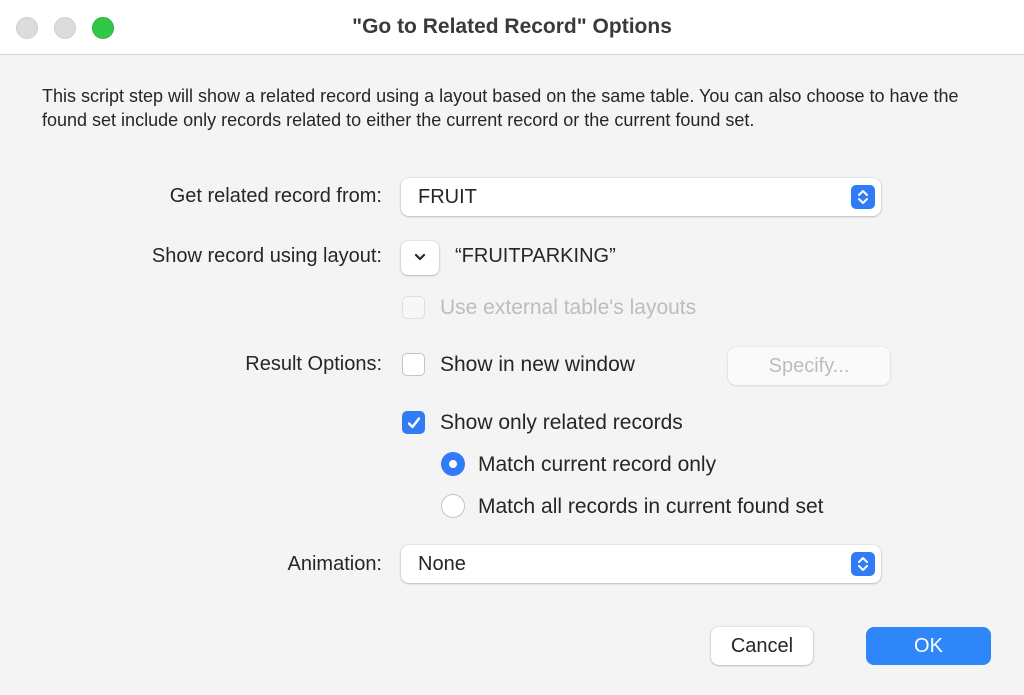 The width and height of the screenshot is (1024, 695). I want to click on show-new-window-label: Show in new window, so click(537, 364).